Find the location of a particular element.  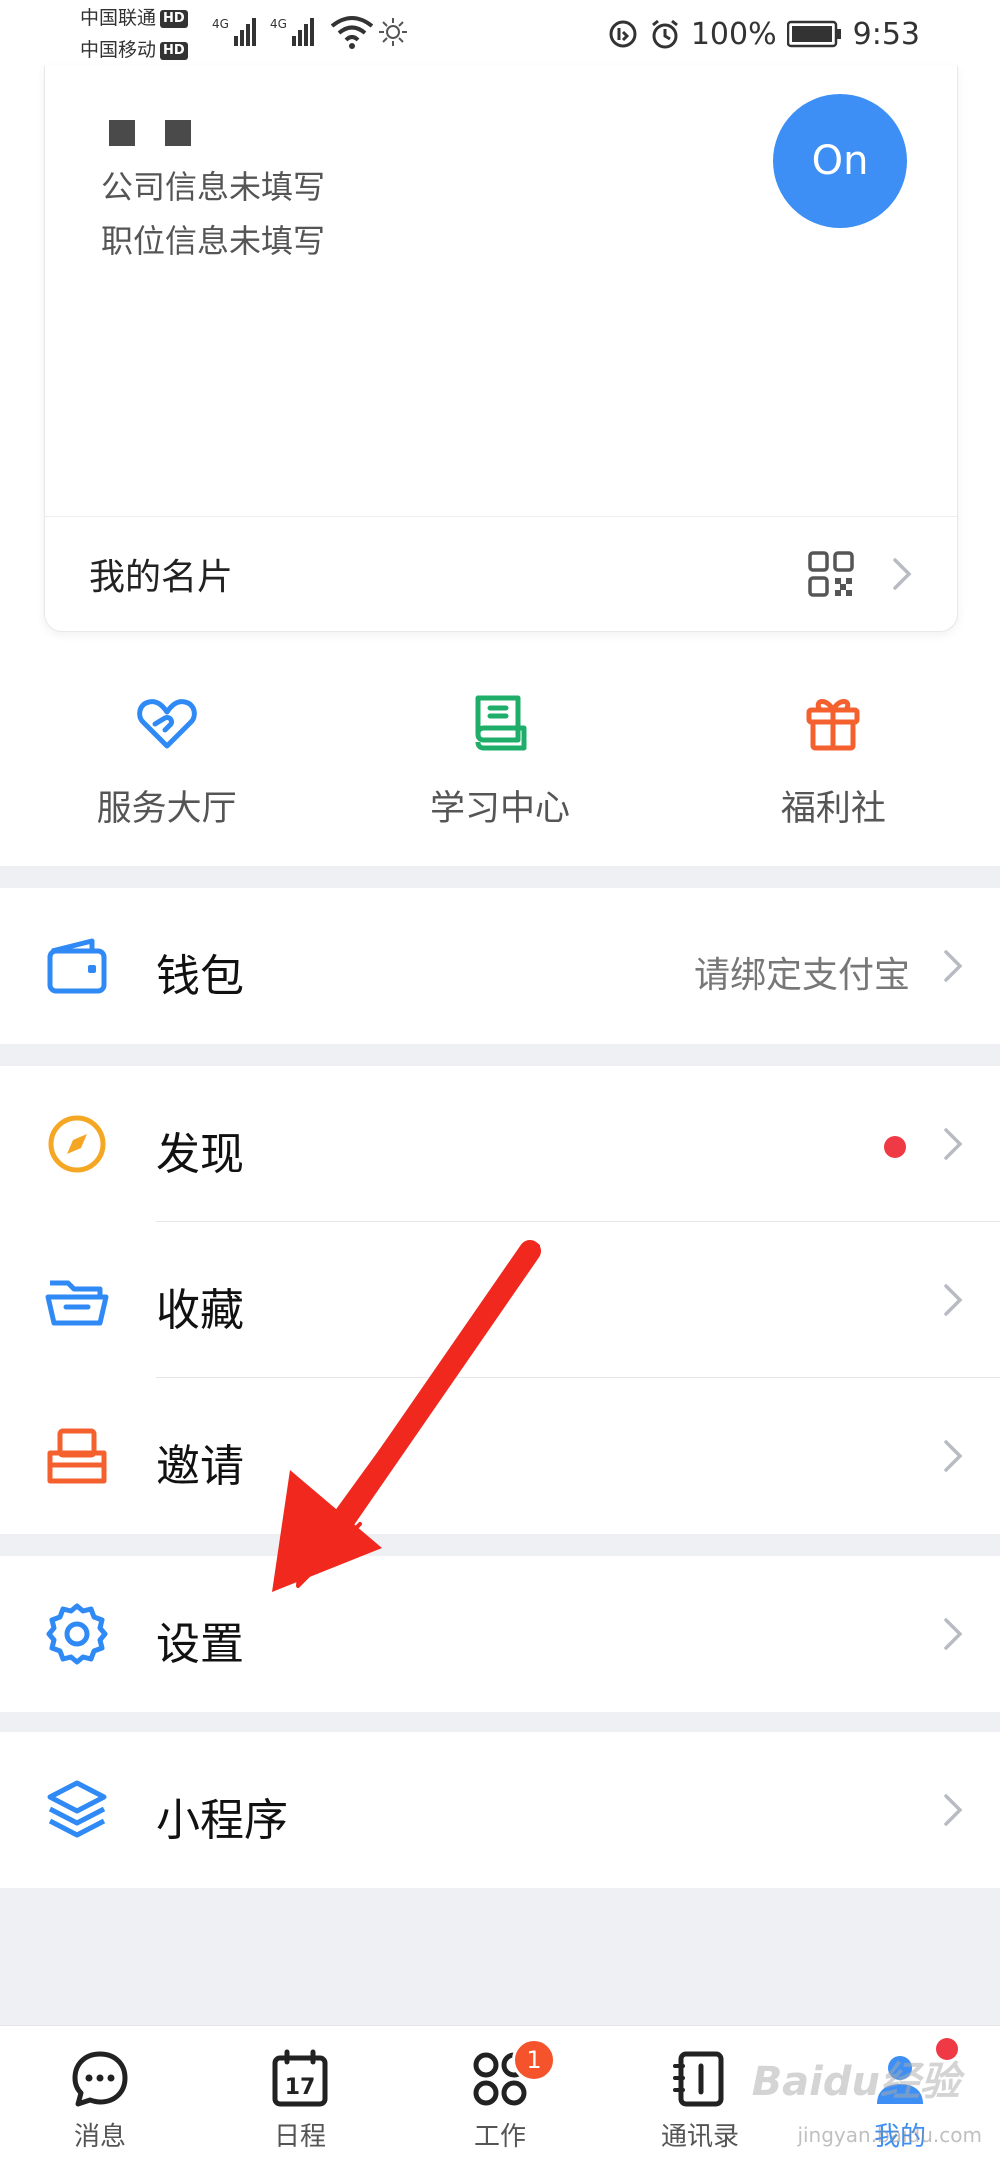

status-badge: On is located at coordinates (840, 161).